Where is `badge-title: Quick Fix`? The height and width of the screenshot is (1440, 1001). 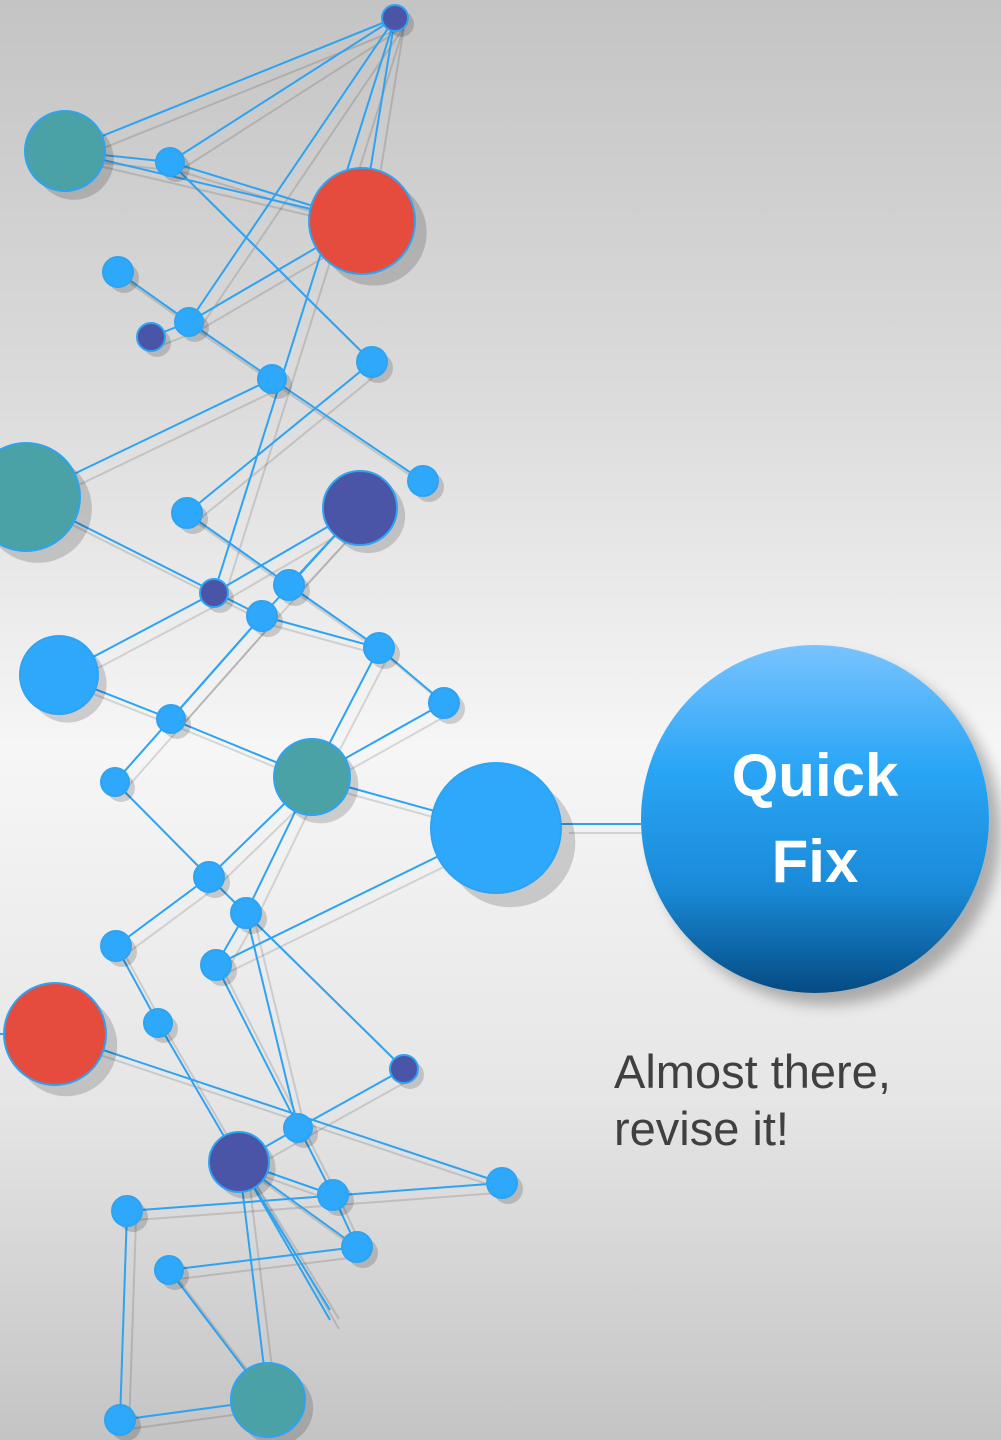 badge-title: Quick Fix is located at coordinates (815, 818).